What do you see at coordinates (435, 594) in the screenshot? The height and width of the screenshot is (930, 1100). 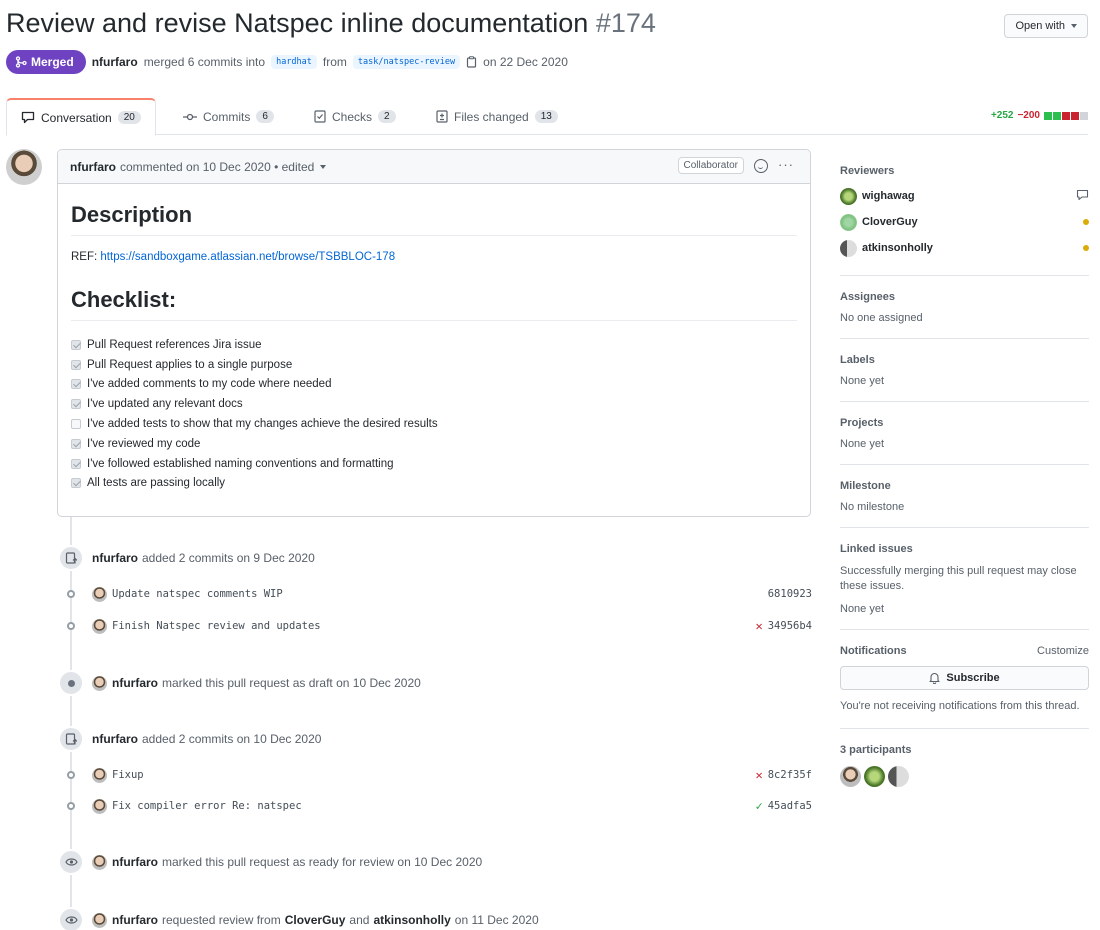 I see `commit-row: Update natspec comments WIP 6810923` at bounding box center [435, 594].